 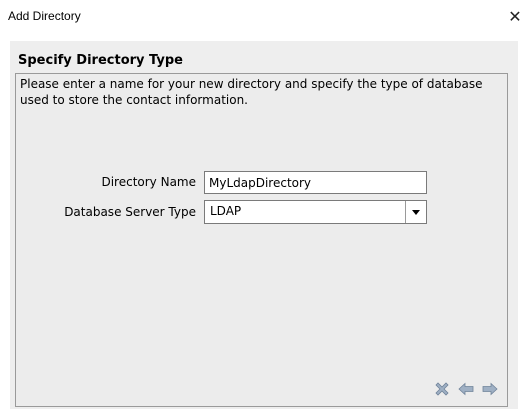 I want to click on close-icon: ✕, so click(x=515, y=16).